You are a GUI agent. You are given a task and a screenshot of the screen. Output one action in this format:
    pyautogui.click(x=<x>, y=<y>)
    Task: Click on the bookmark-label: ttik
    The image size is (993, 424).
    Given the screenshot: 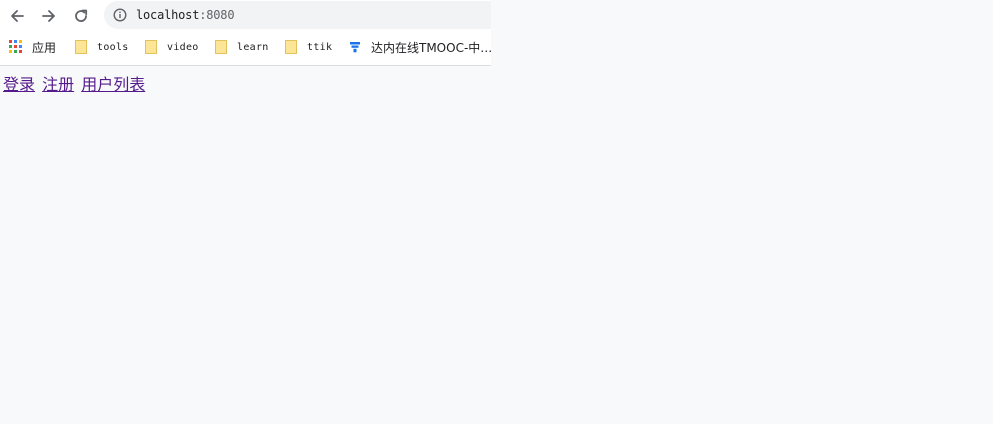 What is the action you would take?
    pyautogui.click(x=320, y=47)
    